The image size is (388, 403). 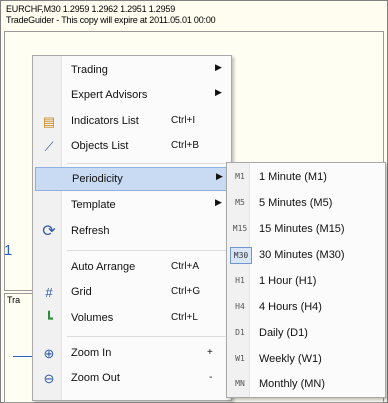 I want to click on menu-item-expert-advisors: Expert Advisors ▶, so click(x=132, y=96).